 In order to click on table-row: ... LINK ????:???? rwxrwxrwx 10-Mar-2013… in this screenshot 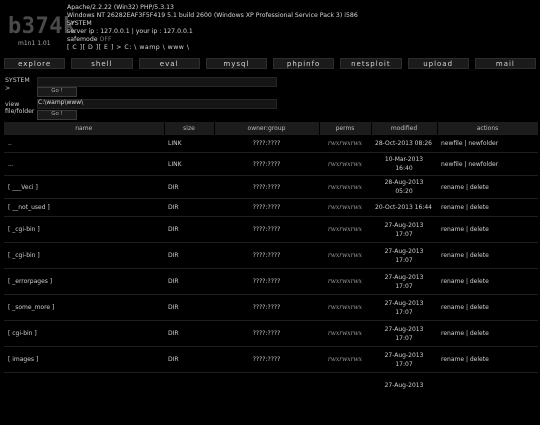, I will do `click(271, 164)`.